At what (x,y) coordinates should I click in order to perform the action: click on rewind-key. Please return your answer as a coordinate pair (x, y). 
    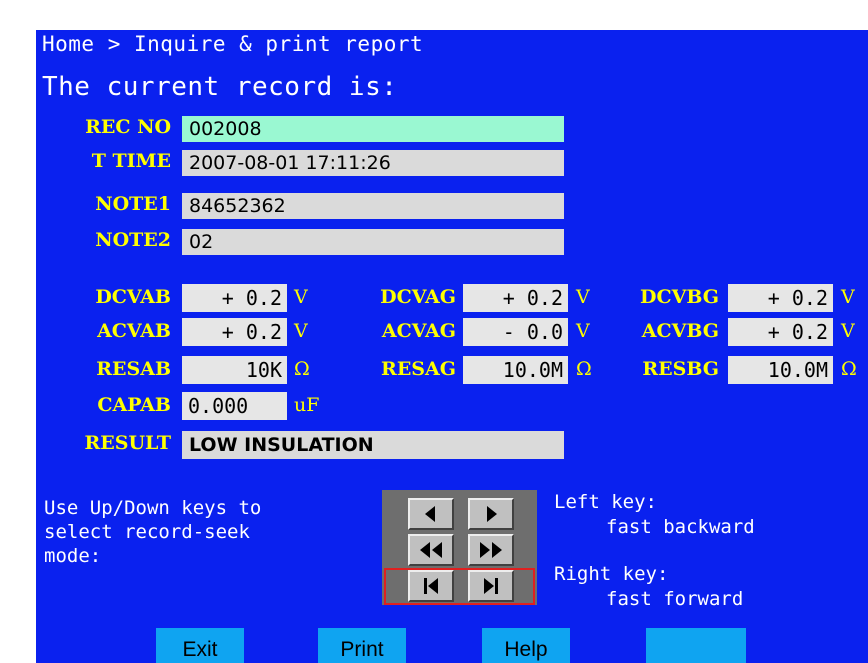
    Looking at the image, I should click on (431, 550).